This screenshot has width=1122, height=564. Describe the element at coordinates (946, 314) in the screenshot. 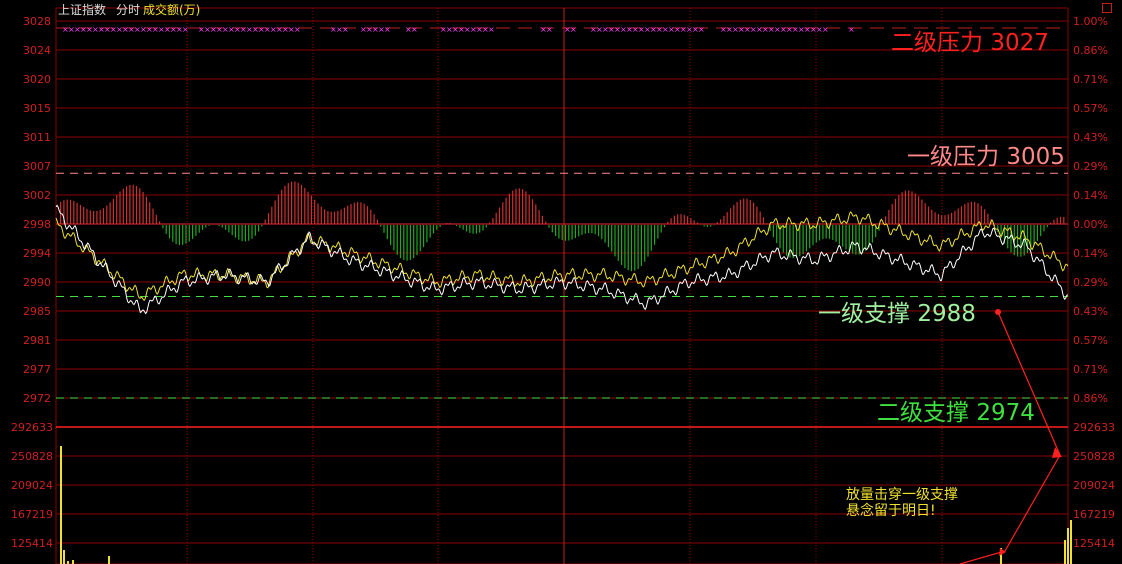

I see `support1-value: 2988` at that location.